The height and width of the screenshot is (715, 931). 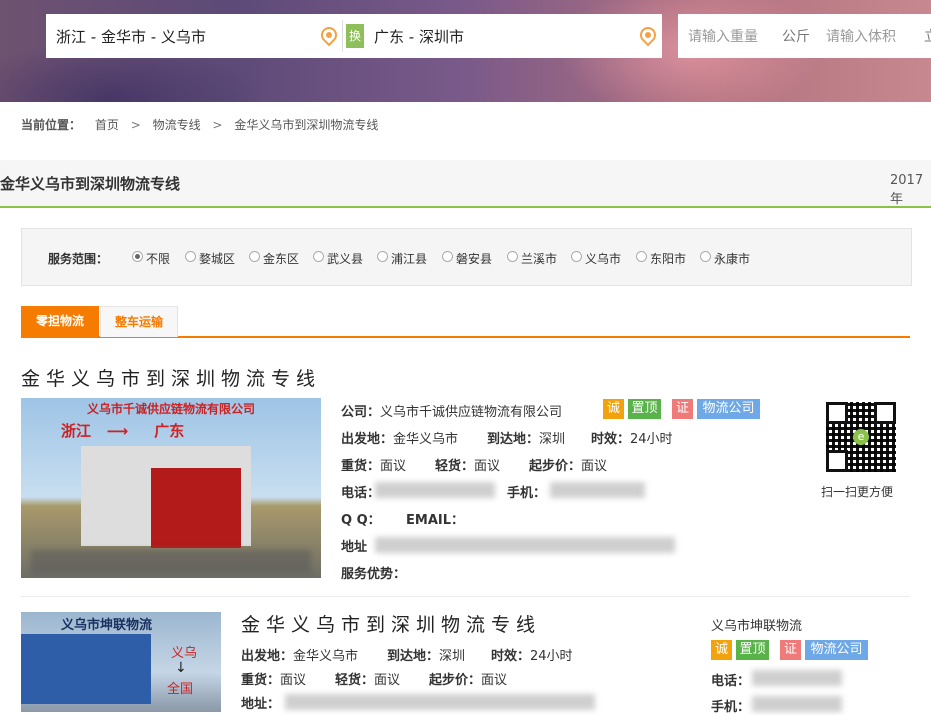 What do you see at coordinates (306, 125) in the screenshot?
I see `breadcrumb-current: 金华义乌市到深圳物流专线` at bounding box center [306, 125].